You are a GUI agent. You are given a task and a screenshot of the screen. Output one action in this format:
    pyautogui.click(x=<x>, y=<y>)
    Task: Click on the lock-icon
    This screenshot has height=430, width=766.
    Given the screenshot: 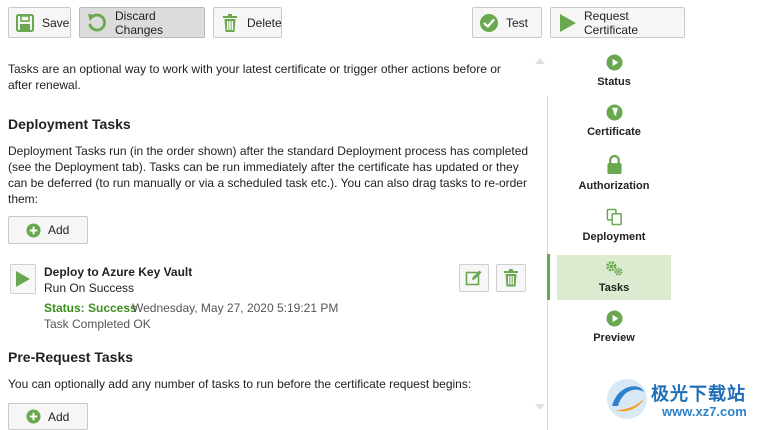 What is the action you would take?
    pyautogui.click(x=614, y=164)
    